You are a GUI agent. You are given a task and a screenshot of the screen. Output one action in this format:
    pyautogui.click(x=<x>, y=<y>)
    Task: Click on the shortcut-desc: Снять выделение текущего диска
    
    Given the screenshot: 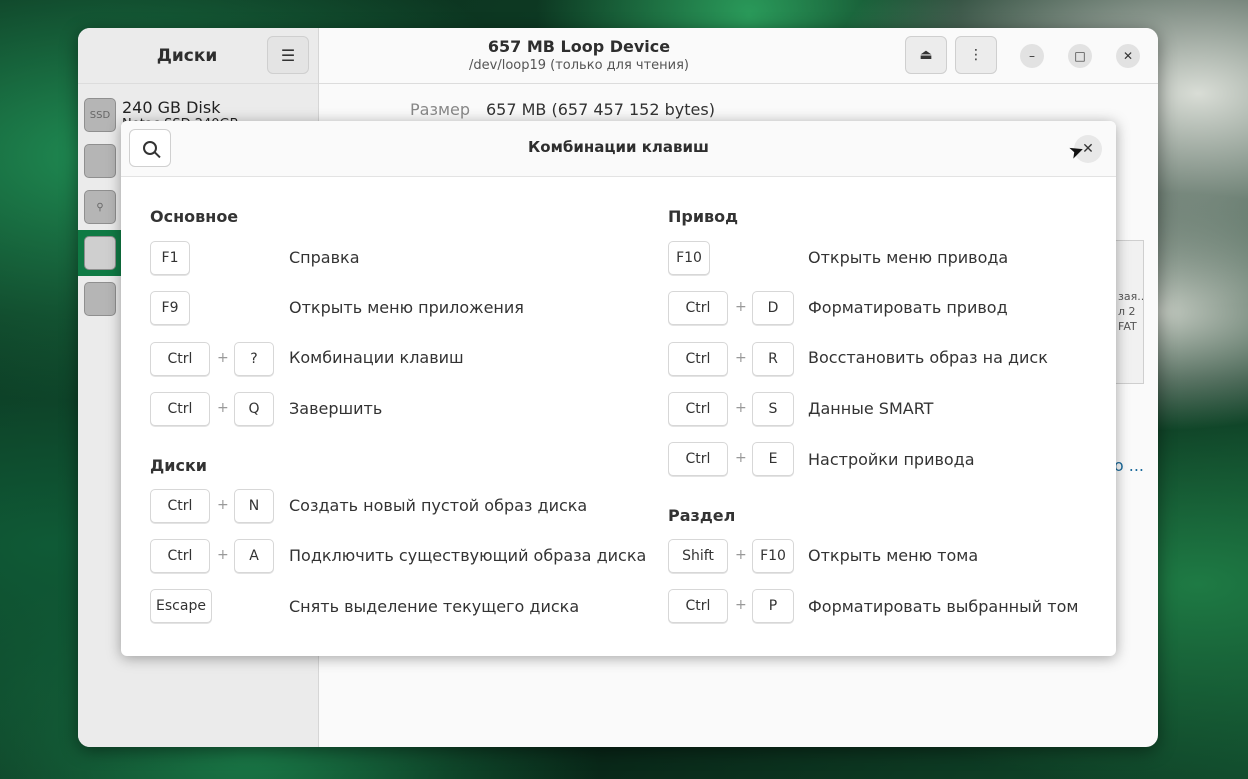 What is the action you would take?
    pyautogui.click(x=434, y=606)
    